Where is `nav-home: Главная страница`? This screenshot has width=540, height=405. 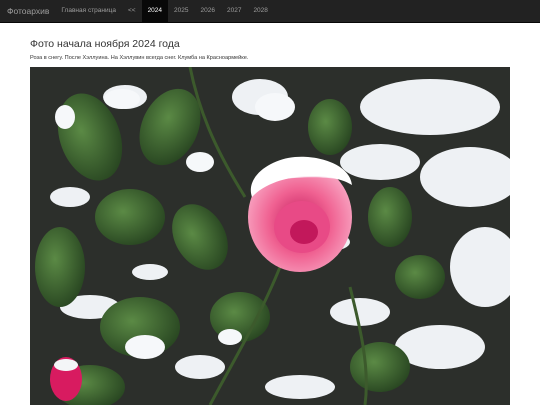
nav-home: Главная страница is located at coordinates (88, 11).